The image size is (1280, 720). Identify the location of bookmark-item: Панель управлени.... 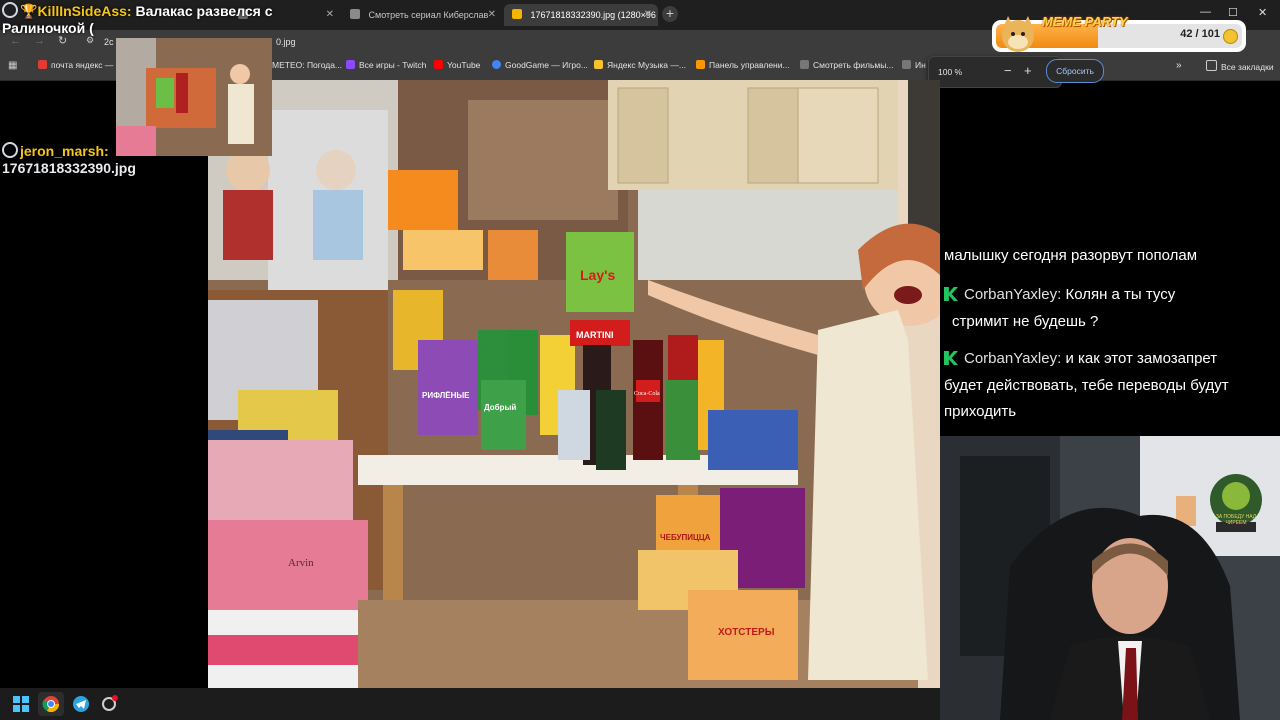
(743, 65).